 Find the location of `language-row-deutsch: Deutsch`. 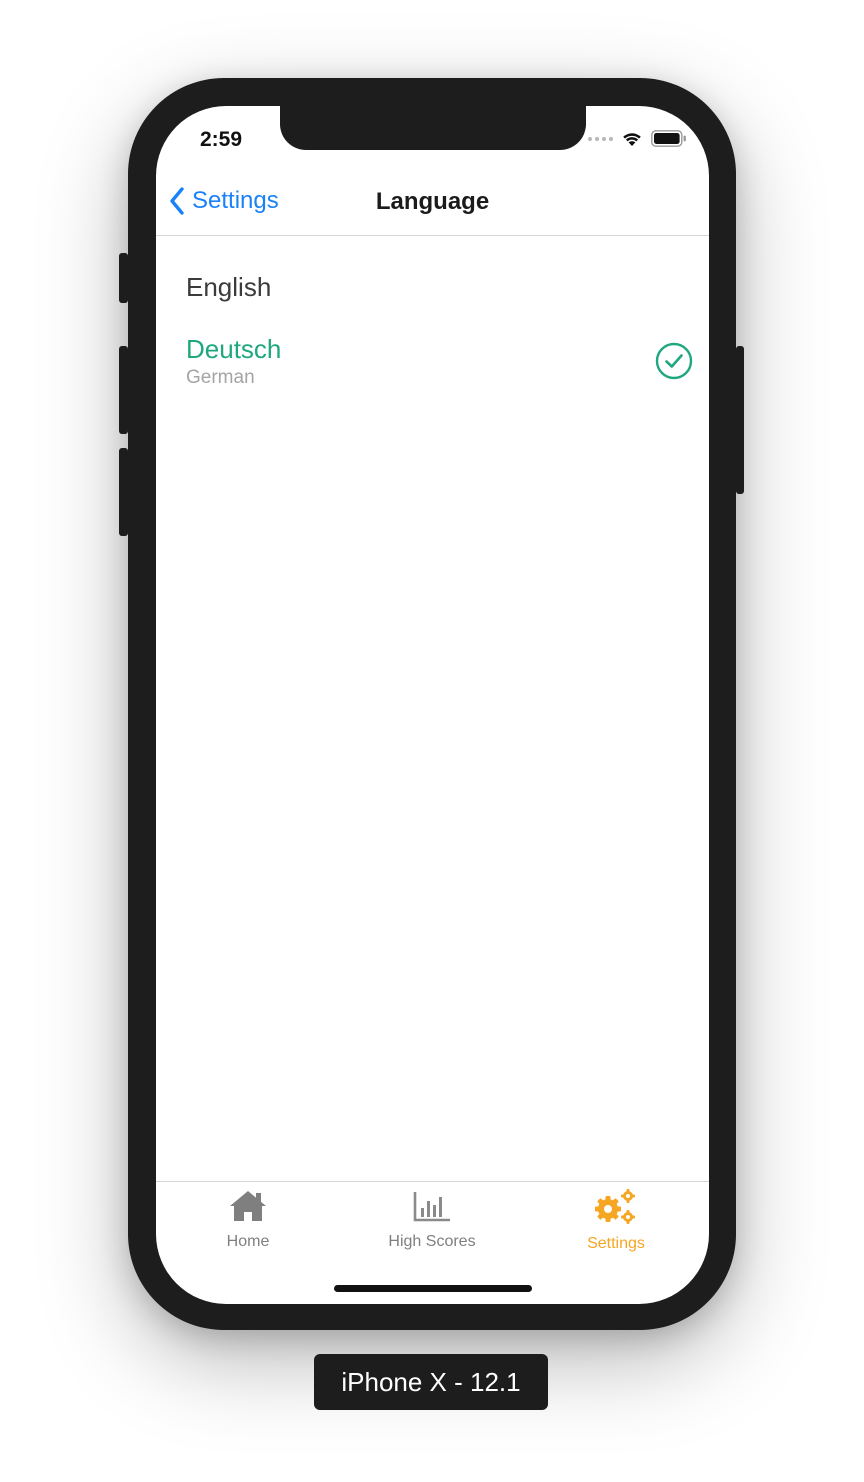

language-row-deutsch: Deutsch is located at coordinates (233, 349).